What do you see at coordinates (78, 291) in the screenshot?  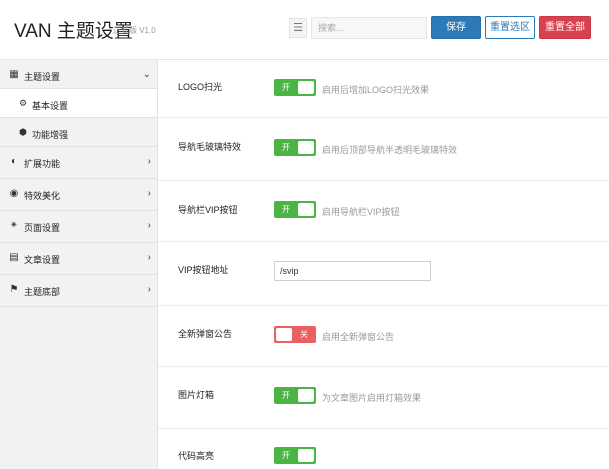 I see `sidebar-item-footer: ⚑ 主题底部 ›` at bounding box center [78, 291].